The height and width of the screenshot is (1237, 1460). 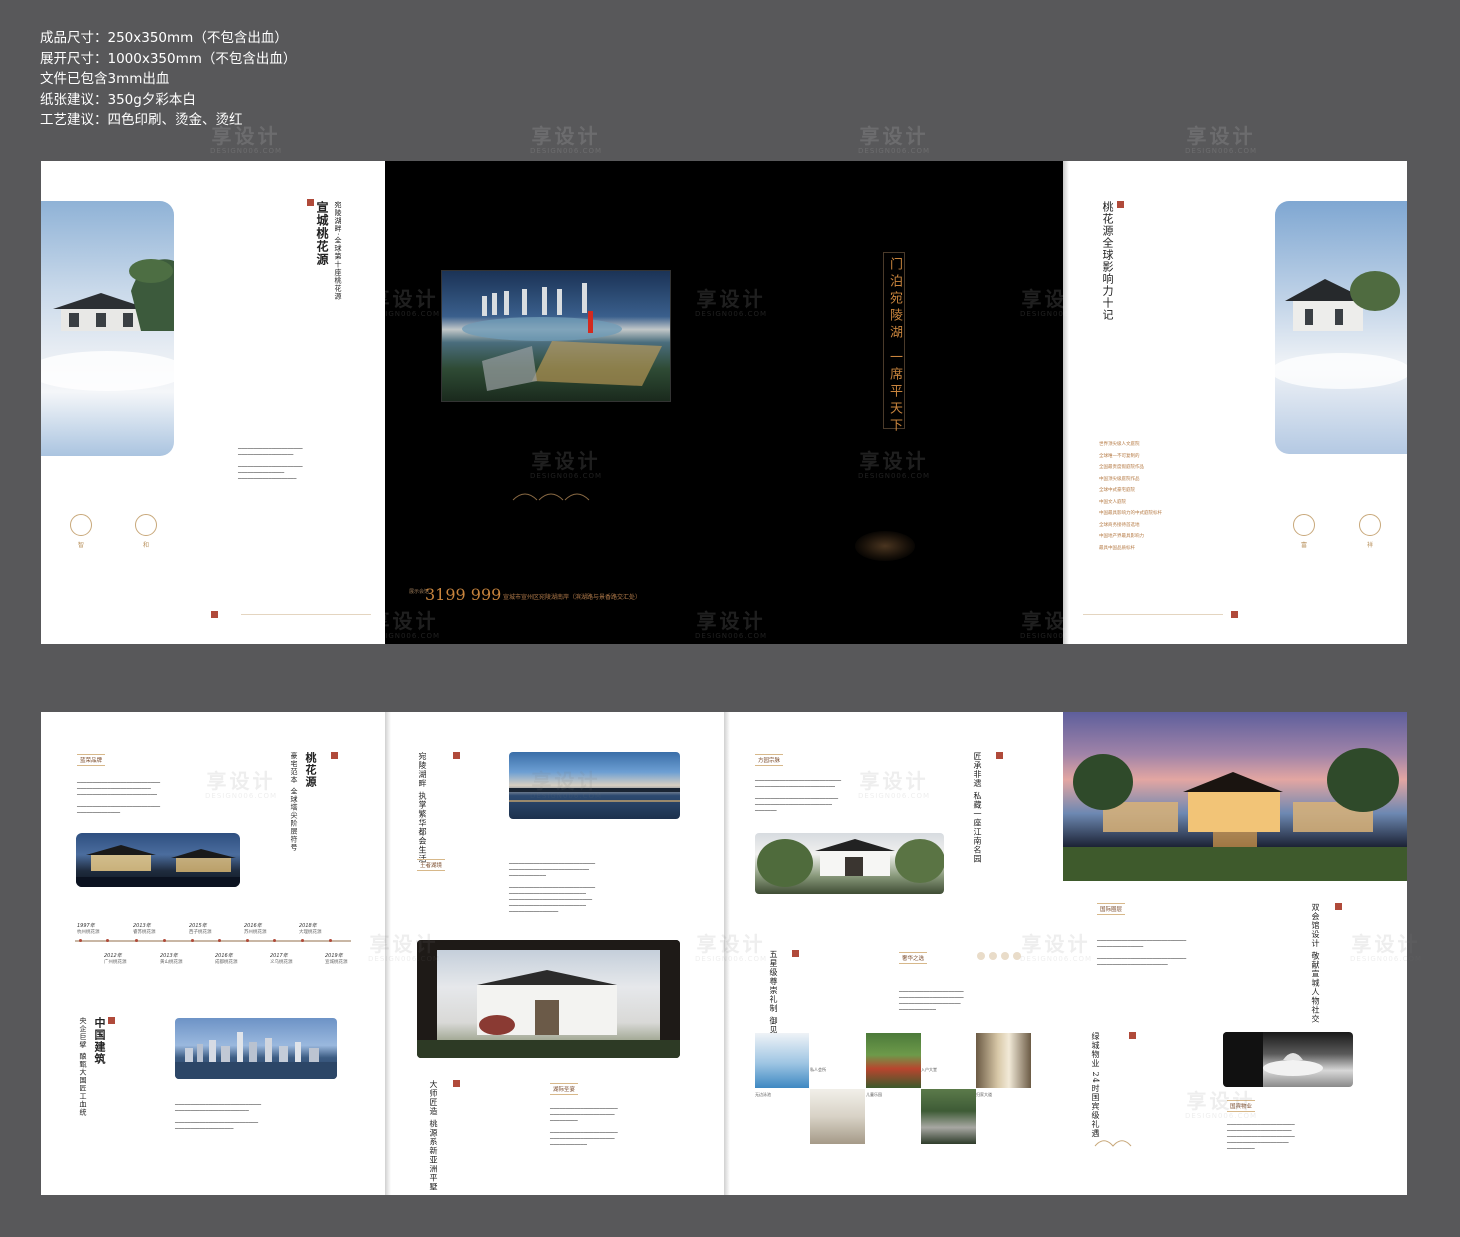 I want to click on timeline-label: 睿苏桃花源, so click(x=144, y=932).